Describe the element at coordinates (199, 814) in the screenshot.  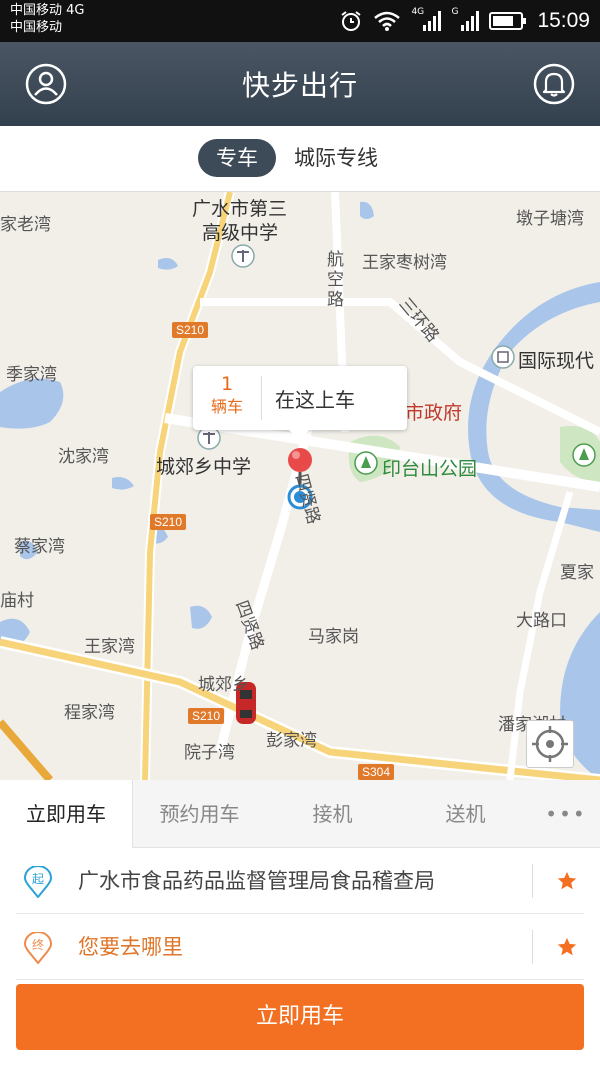
I see `tab-scheduled-ride: 预约用车` at that location.